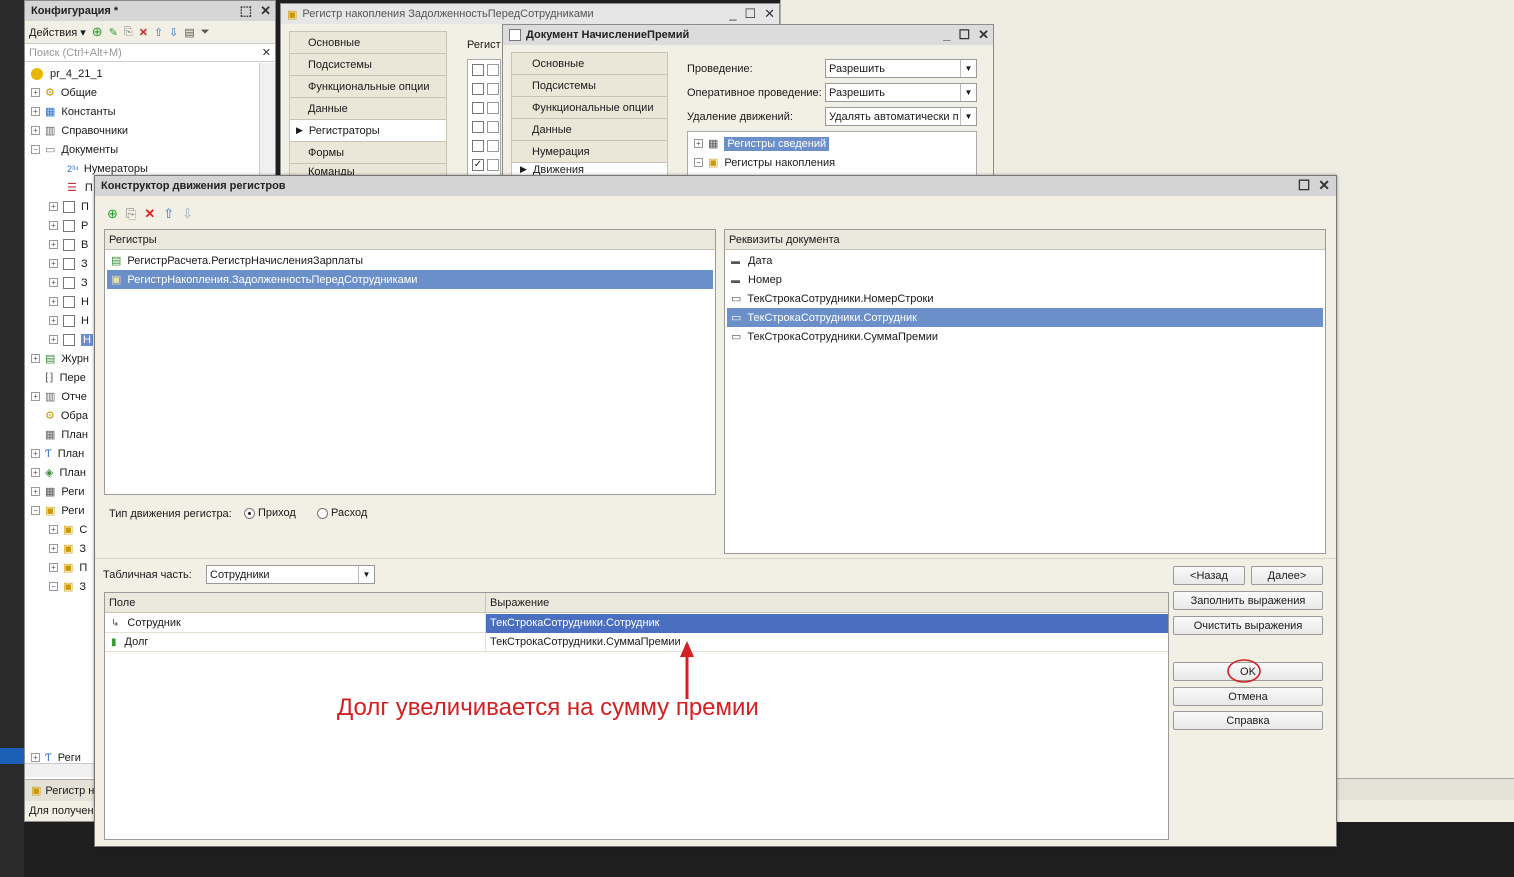 The height and width of the screenshot is (877, 1514). What do you see at coordinates (827, 642) in the screenshot?
I see `expression-cell: ТекСтрокаСотрудники.СуммаПремии` at bounding box center [827, 642].